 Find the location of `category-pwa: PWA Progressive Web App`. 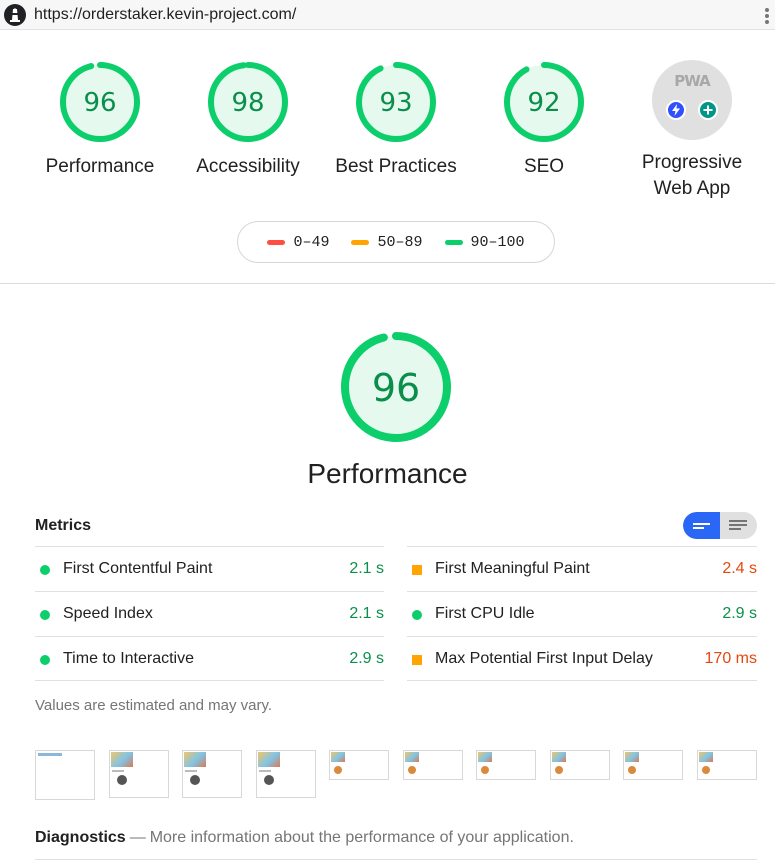

category-pwa: PWA Progressive Web App is located at coordinates (692, 131).